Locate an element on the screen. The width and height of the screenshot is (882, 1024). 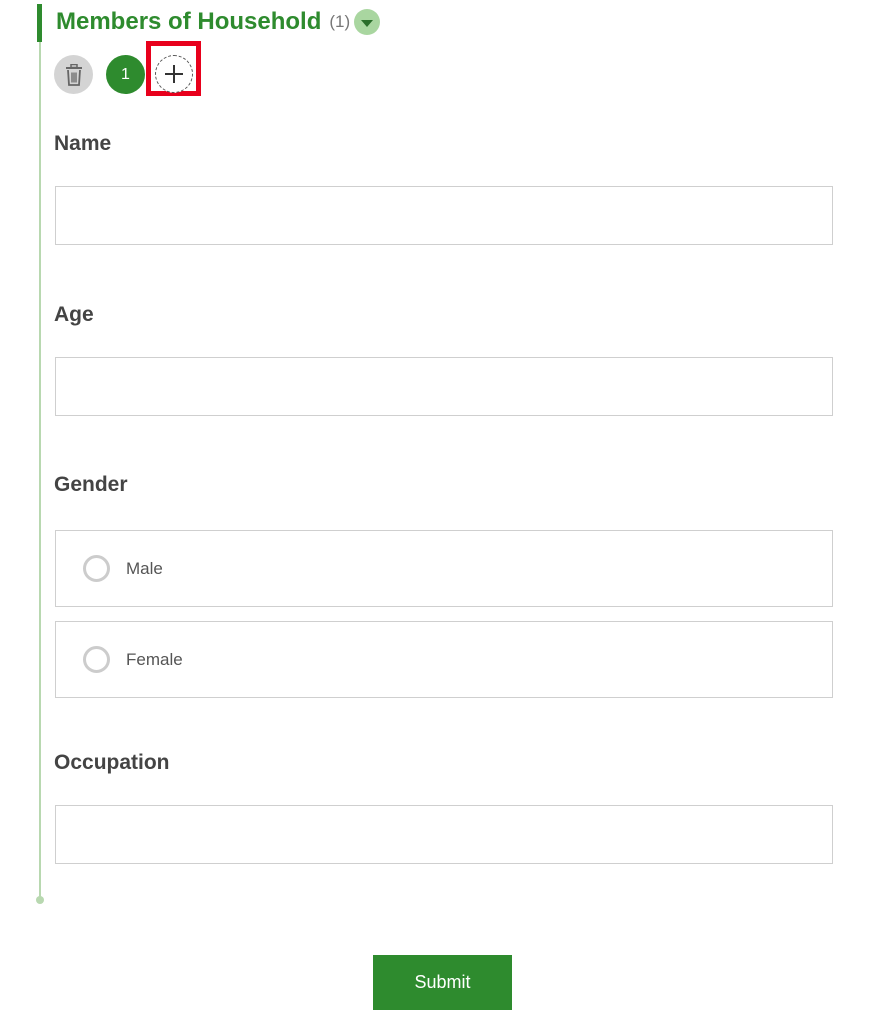
occupation-input is located at coordinates (444, 834).